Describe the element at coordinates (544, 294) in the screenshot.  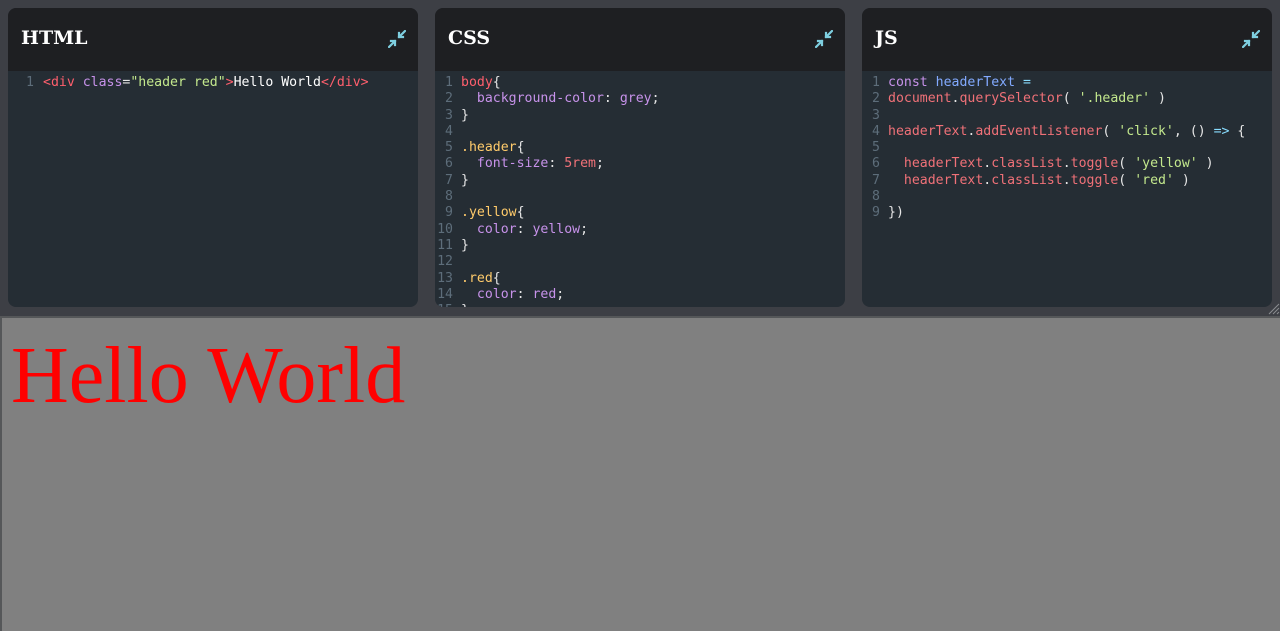
I see `code-token: red` at that location.